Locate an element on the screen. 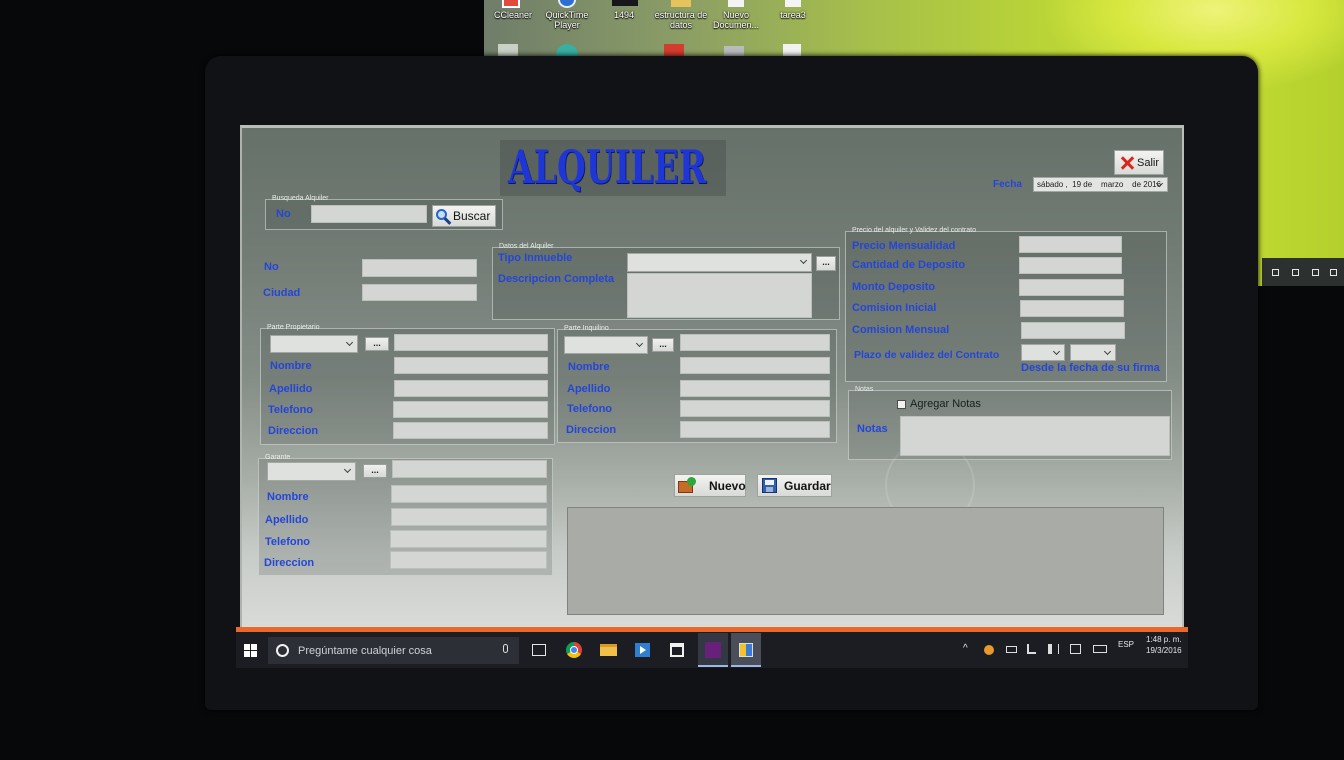 Image resolution: width=1344 pixels, height=760 pixels. guarantor-select is located at coordinates (311, 471).